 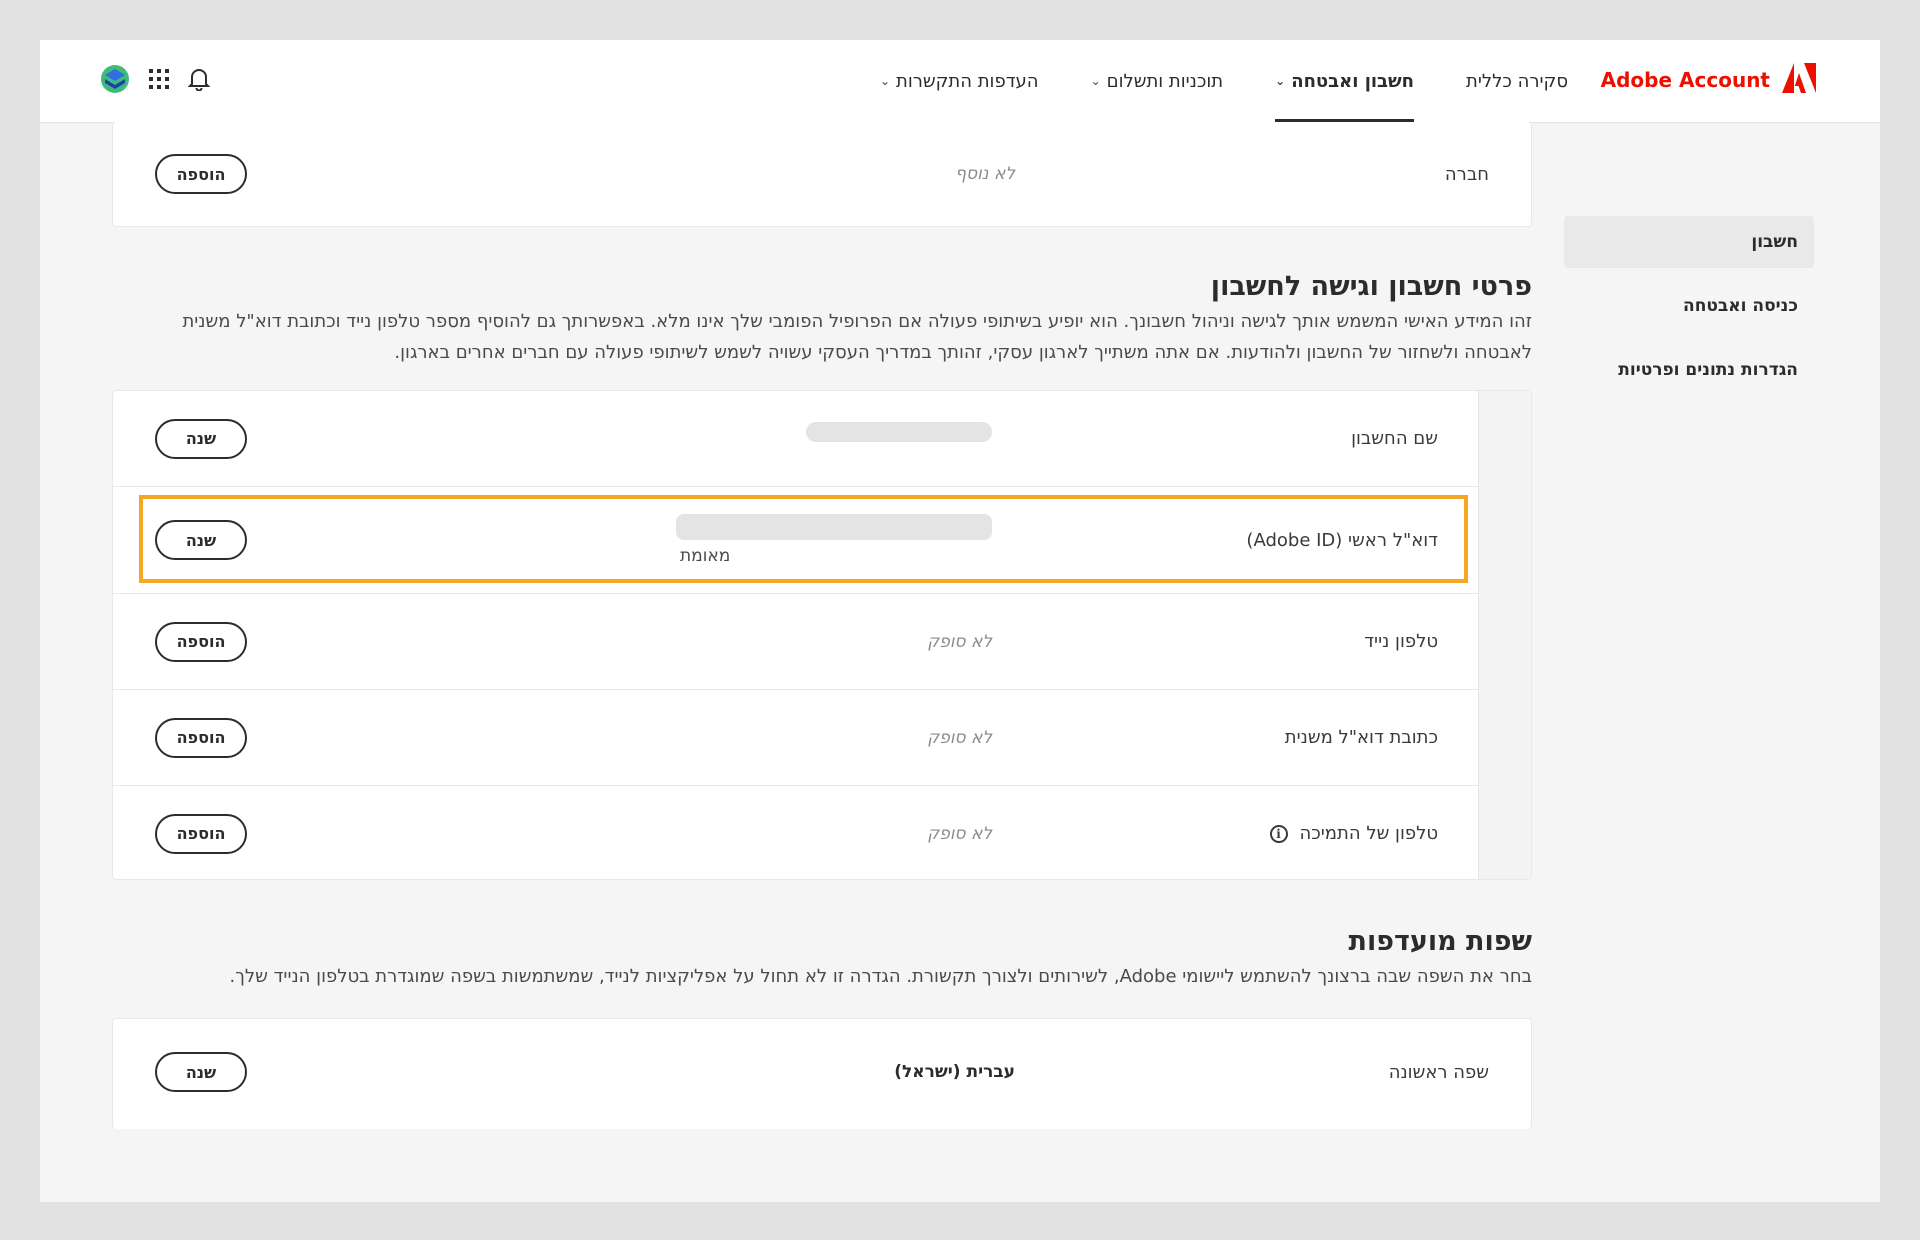 I want to click on adobe-account-logo: Adobe Account, so click(x=1708, y=80).